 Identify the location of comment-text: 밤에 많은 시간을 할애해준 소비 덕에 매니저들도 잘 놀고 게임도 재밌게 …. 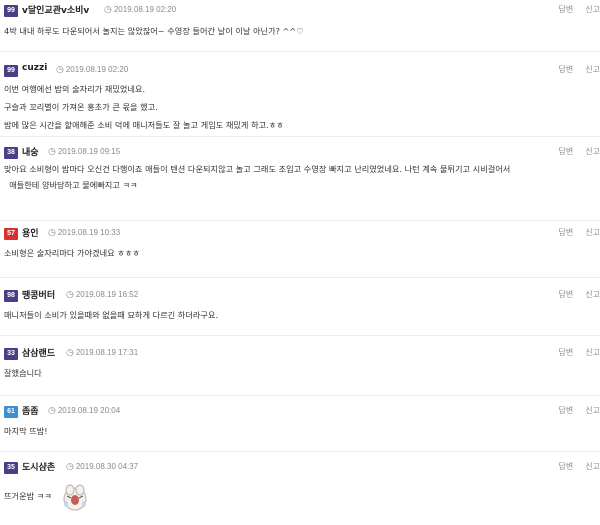
(144, 125).